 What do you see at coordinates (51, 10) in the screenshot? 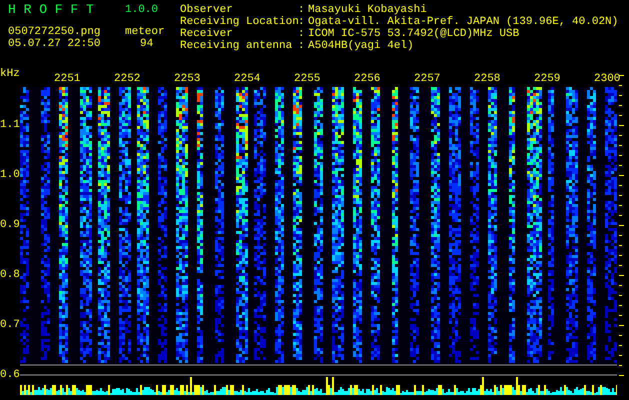
I see `app-title: H R O F F T` at bounding box center [51, 10].